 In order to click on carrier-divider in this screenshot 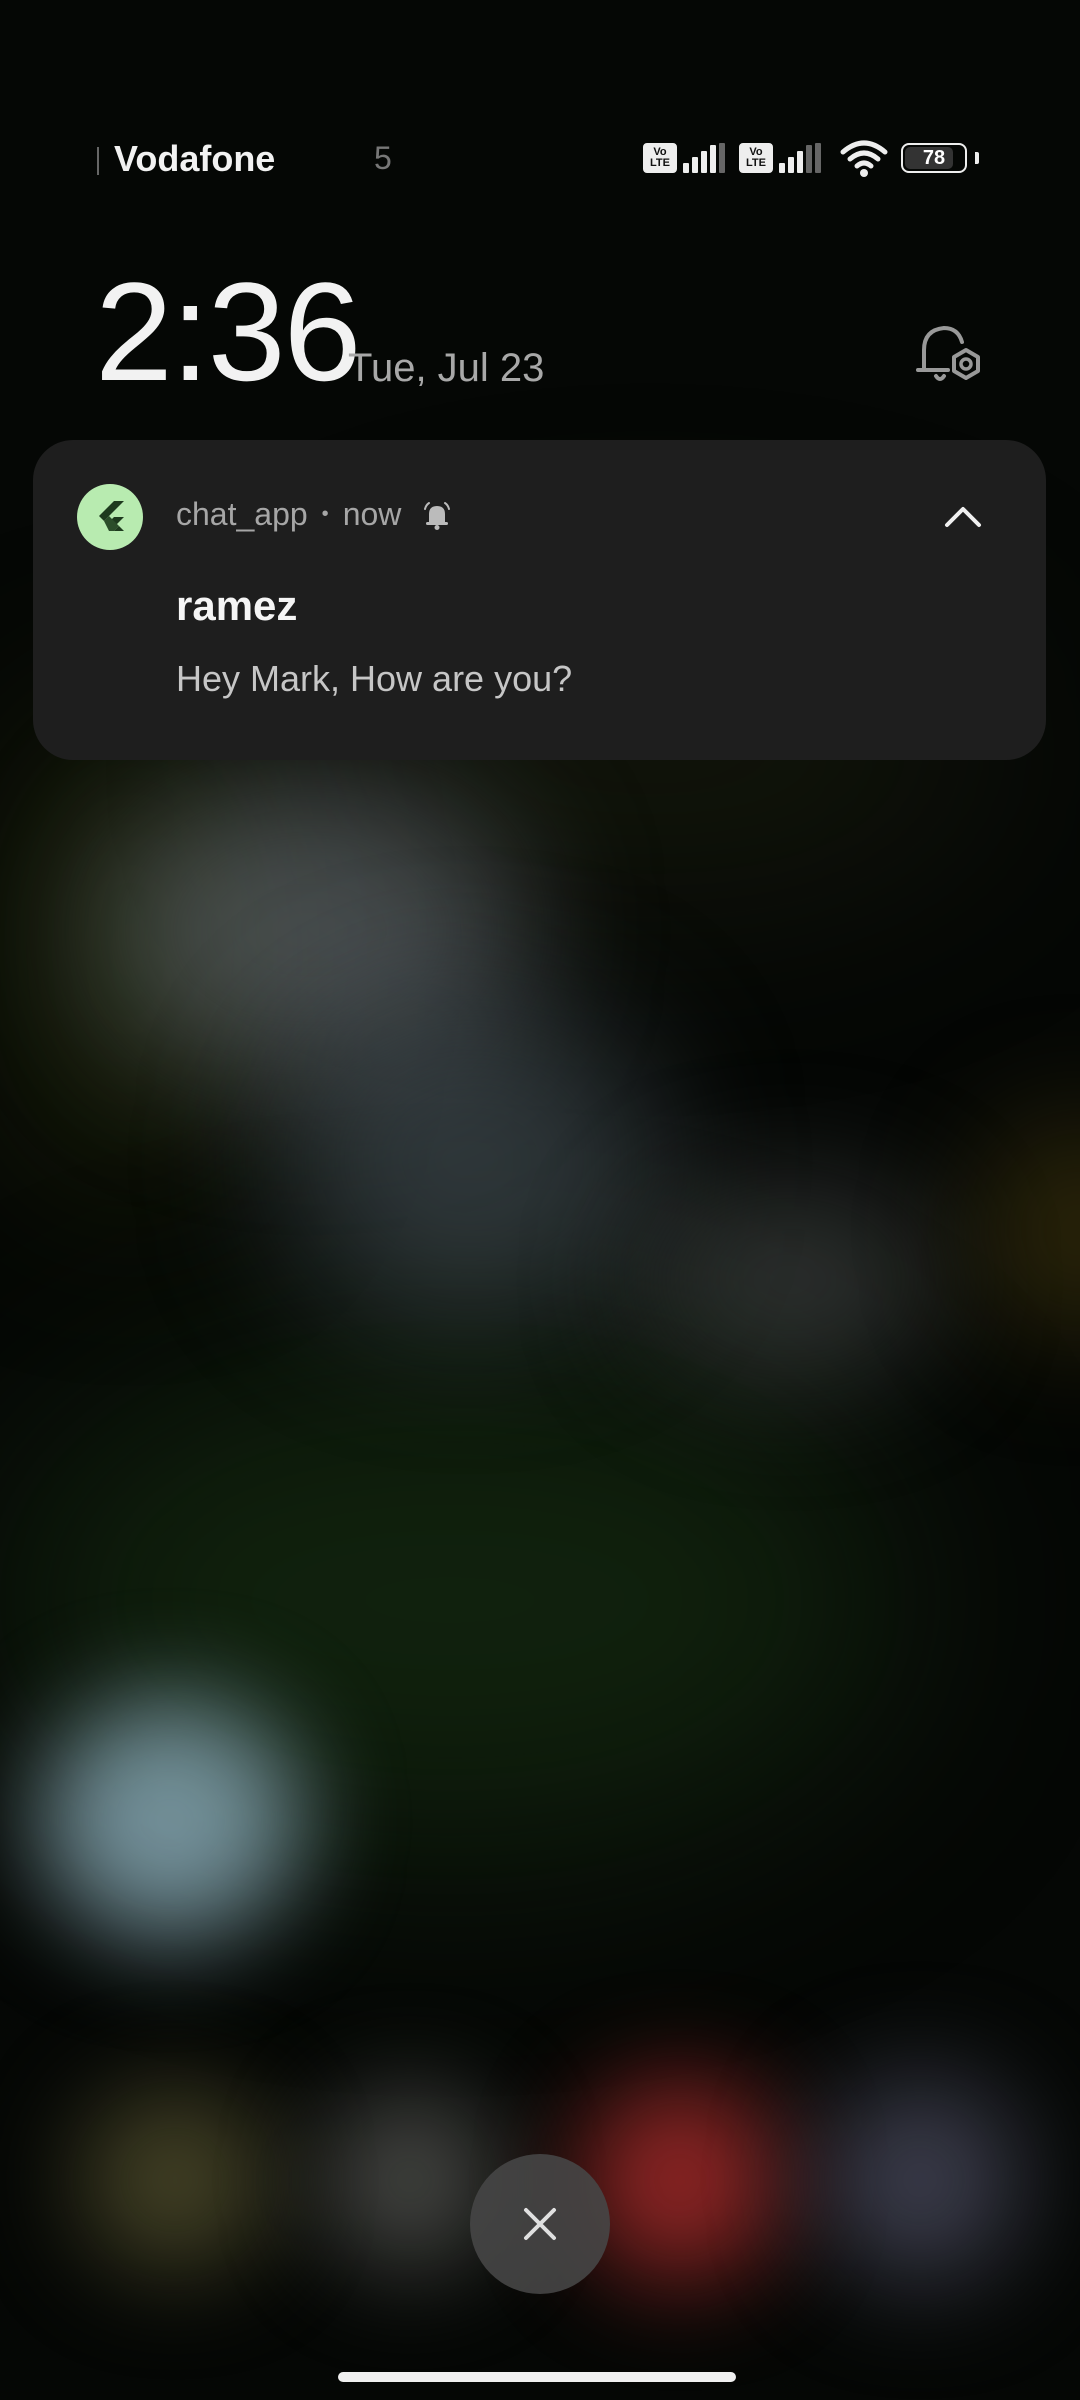, I will do `click(98, 161)`.